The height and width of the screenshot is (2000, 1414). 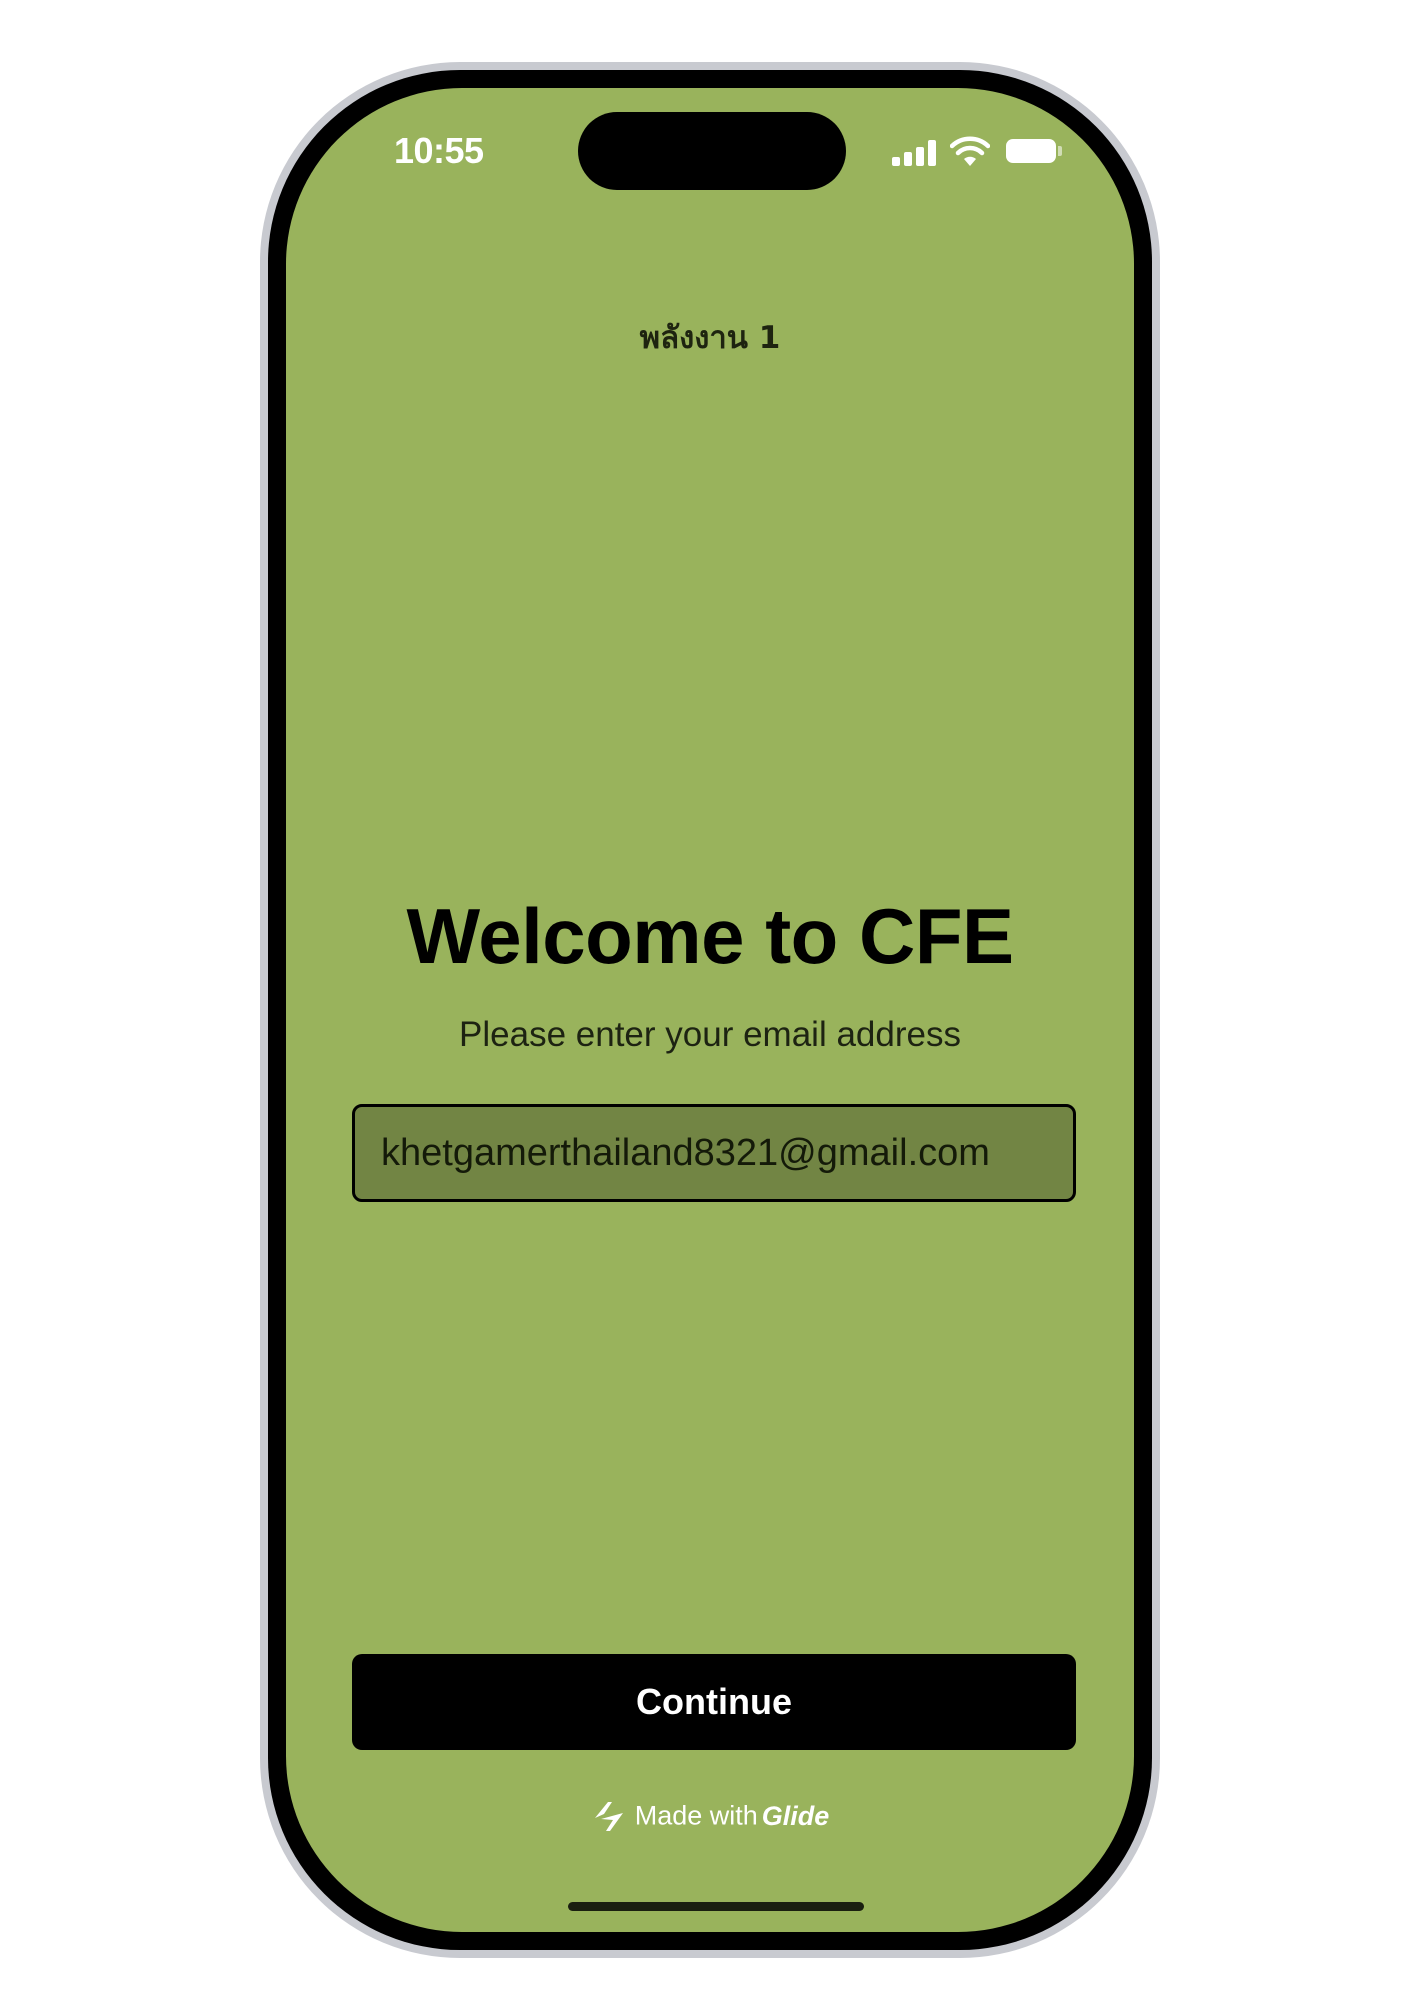 What do you see at coordinates (914, 153) in the screenshot?
I see `cellular-signal-icon` at bounding box center [914, 153].